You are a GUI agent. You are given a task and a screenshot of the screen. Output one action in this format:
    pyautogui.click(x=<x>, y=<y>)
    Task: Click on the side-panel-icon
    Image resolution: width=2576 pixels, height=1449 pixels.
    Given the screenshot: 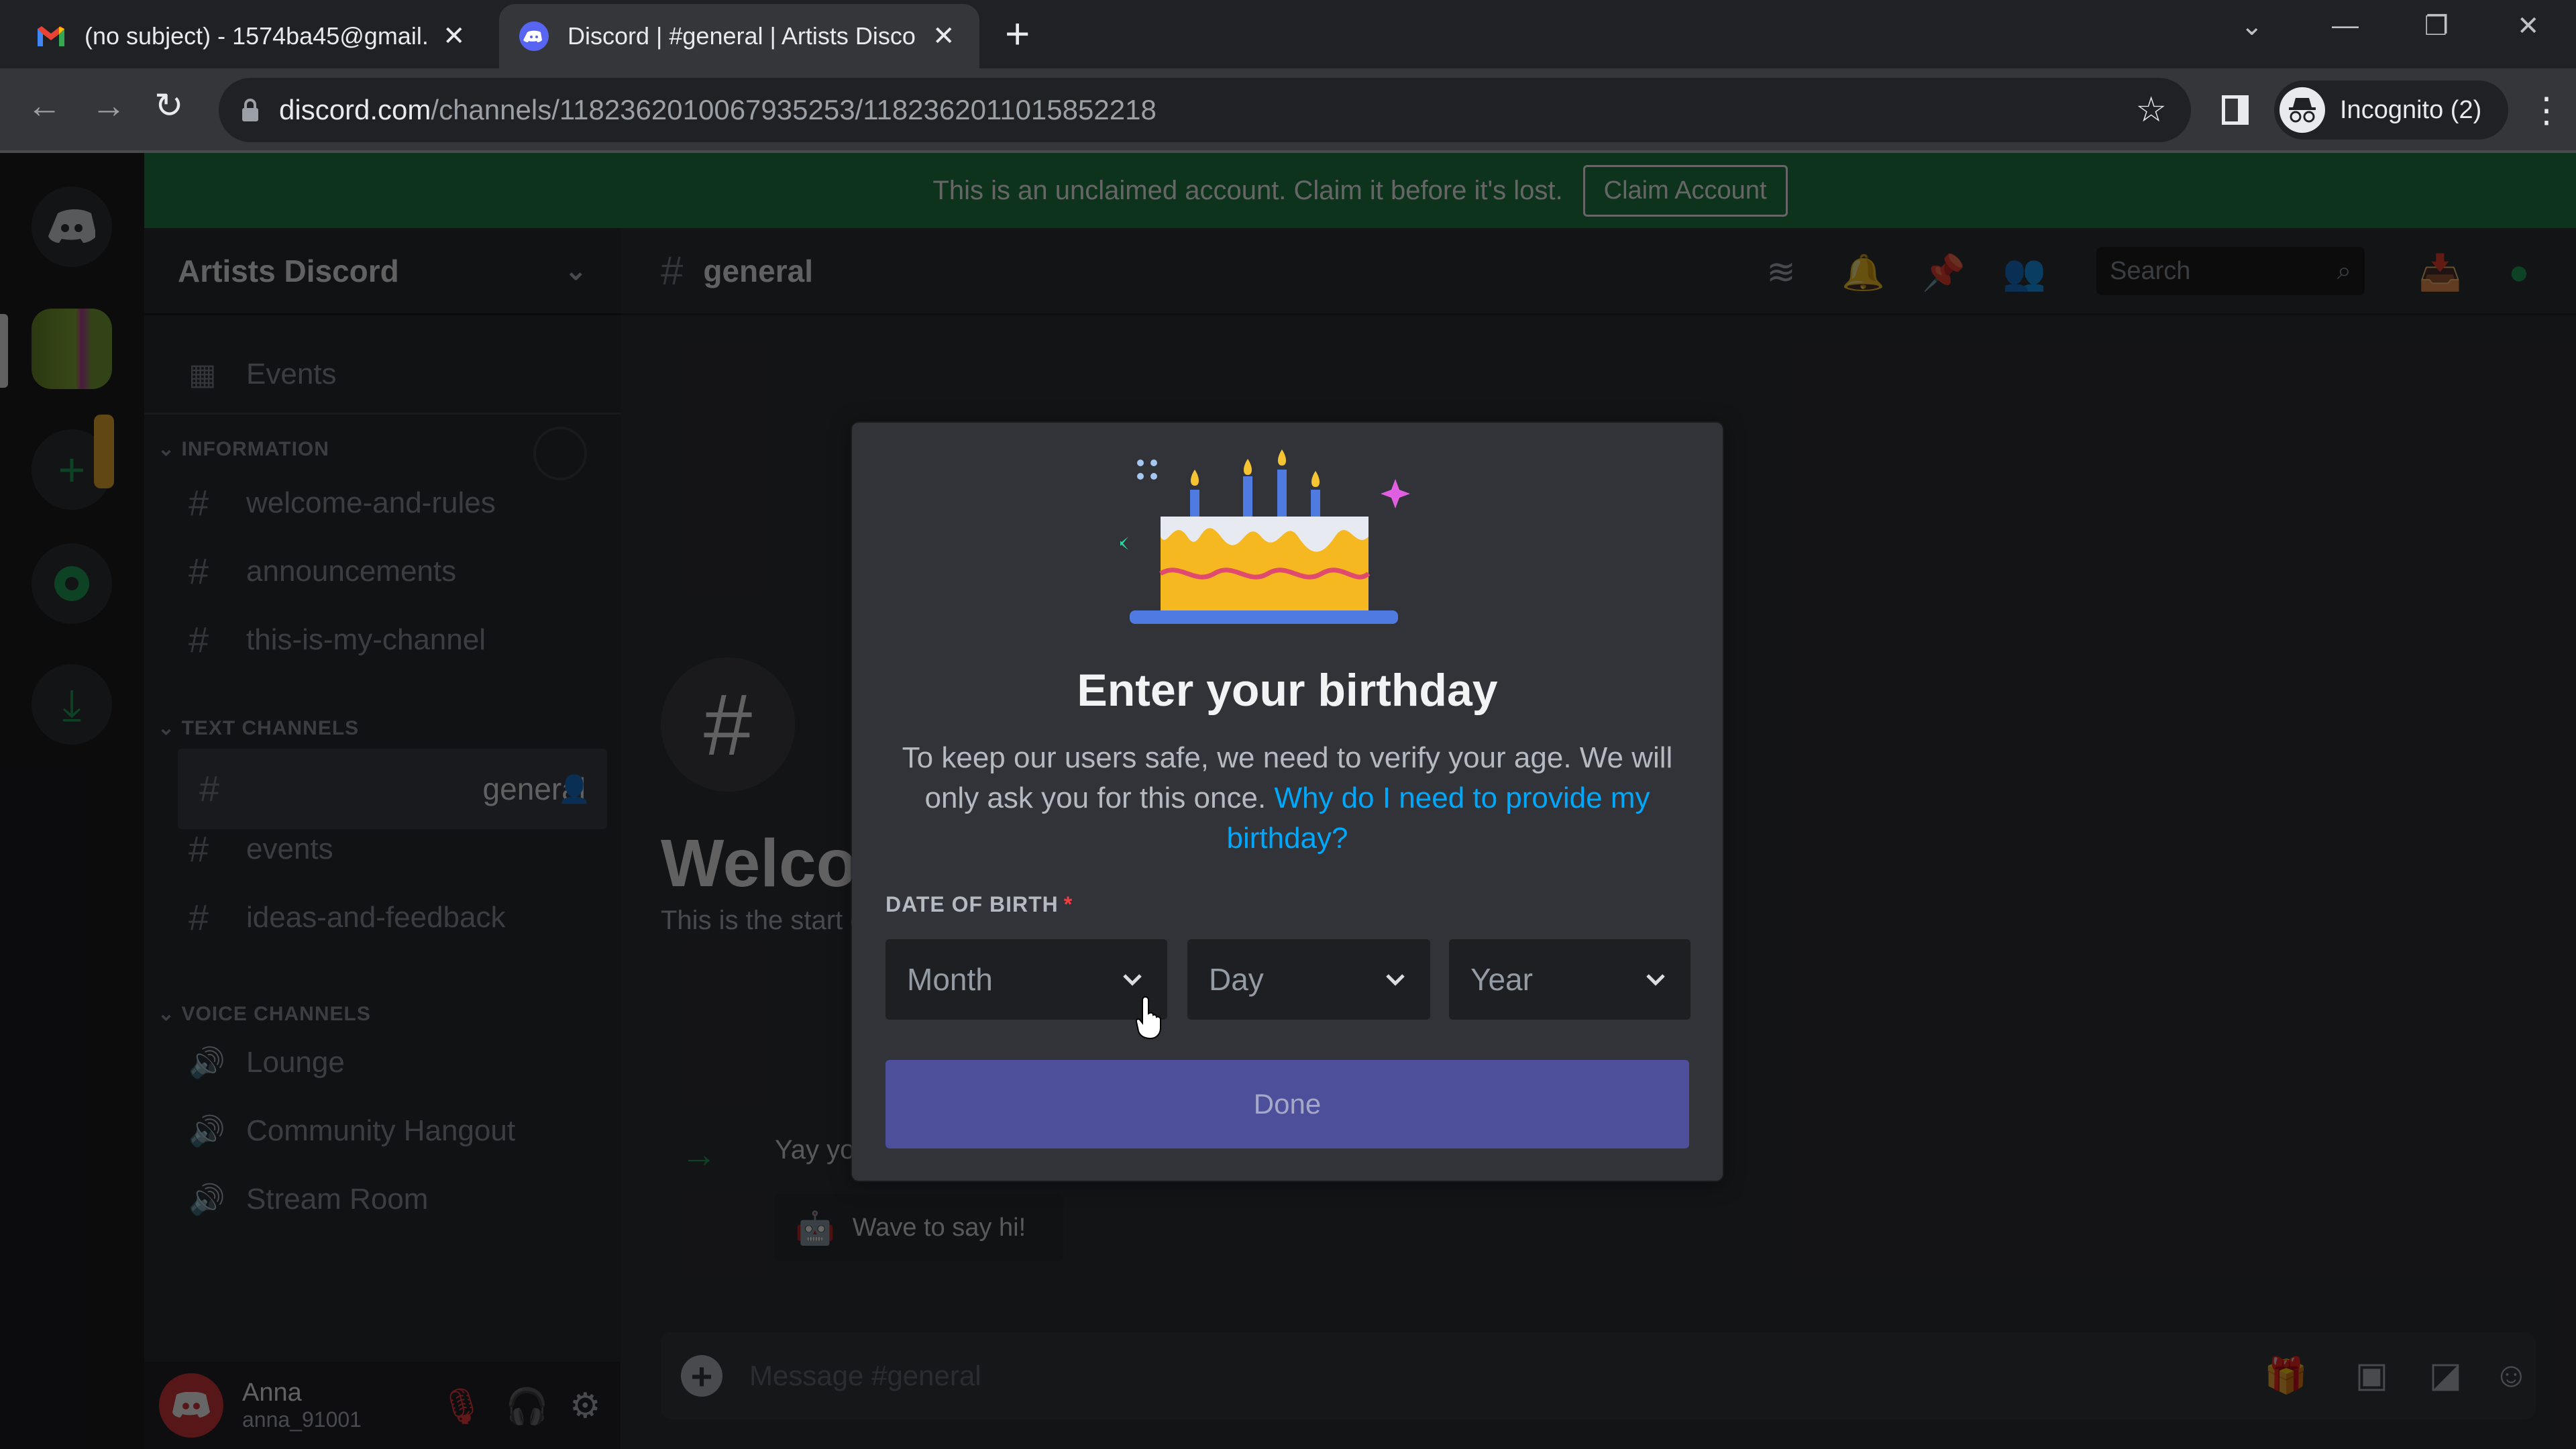 What is the action you would take?
    pyautogui.click(x=2235, y=110)
    